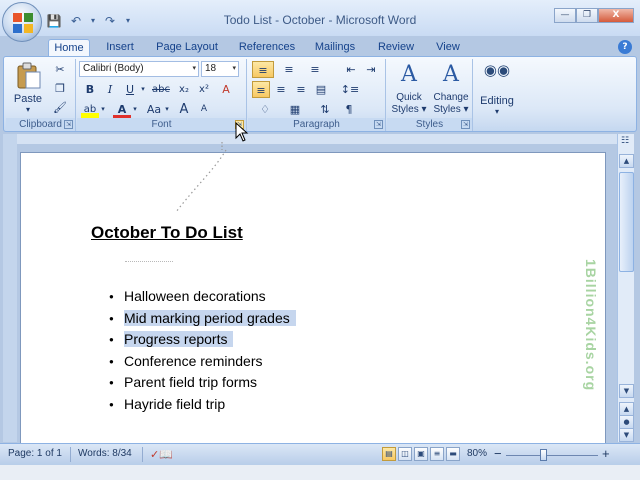 The height and width of the screenshot is (480, 640). What do you see at coordinates (110, 89) in the screenshot?
I see `italic-button: I` at bounding box center [110, 89].